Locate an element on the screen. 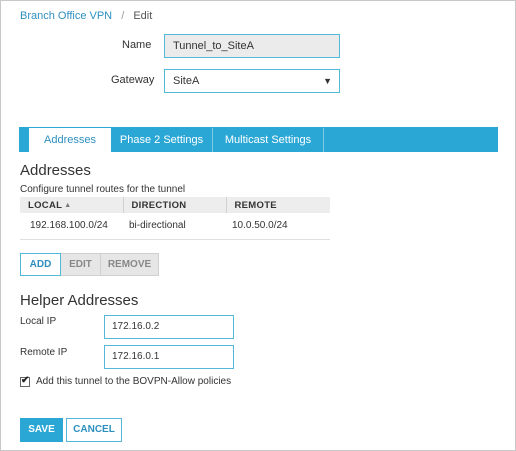 This screenshot has height=451, width=516. column-header-local: LOCAL ▲ is located at coordinates (72, 205).